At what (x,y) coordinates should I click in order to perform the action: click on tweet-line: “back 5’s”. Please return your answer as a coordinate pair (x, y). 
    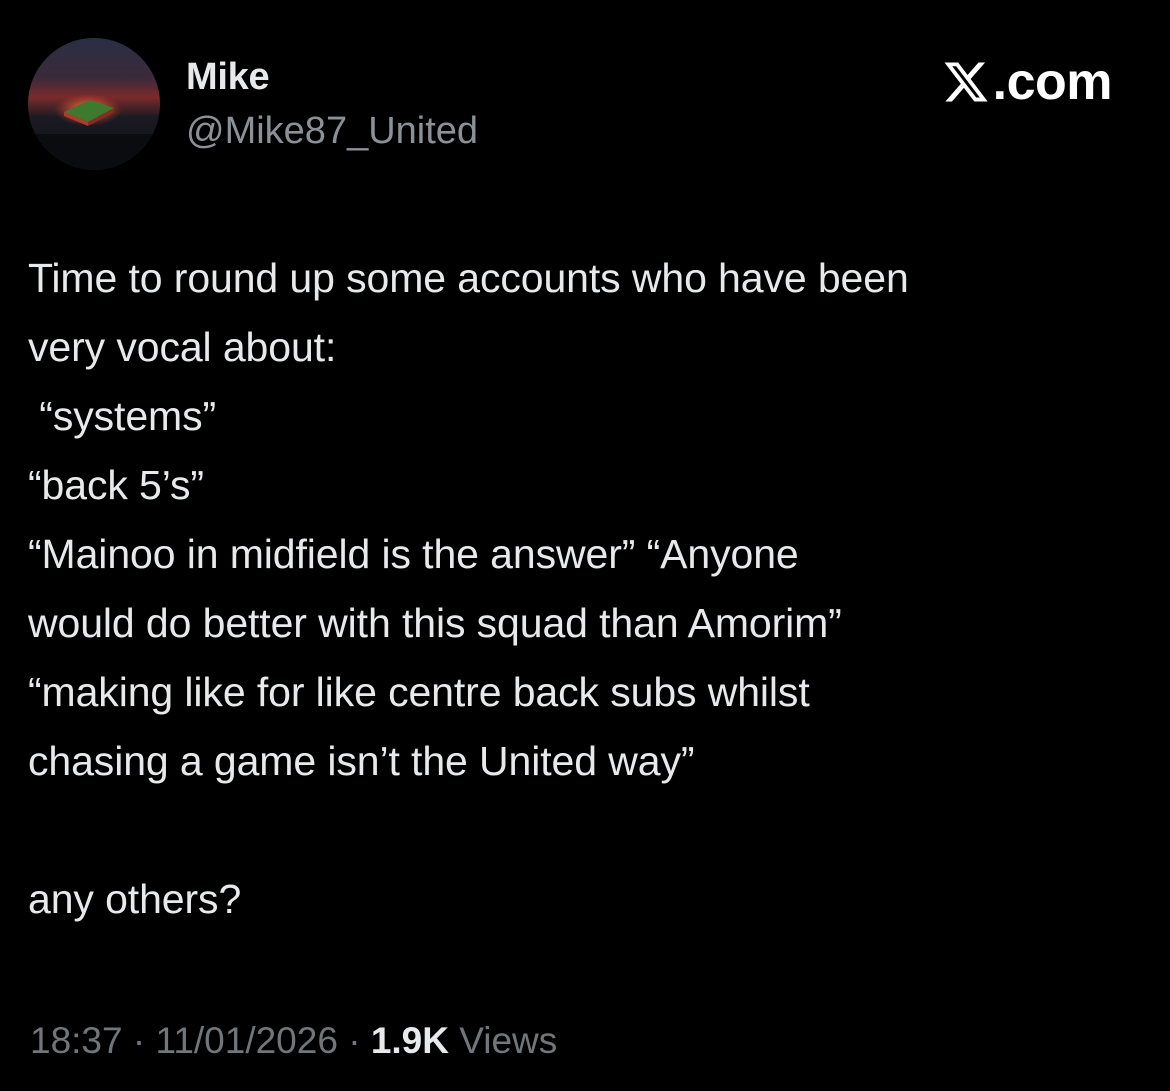
    Looking at the image, I should click on (116, 485).